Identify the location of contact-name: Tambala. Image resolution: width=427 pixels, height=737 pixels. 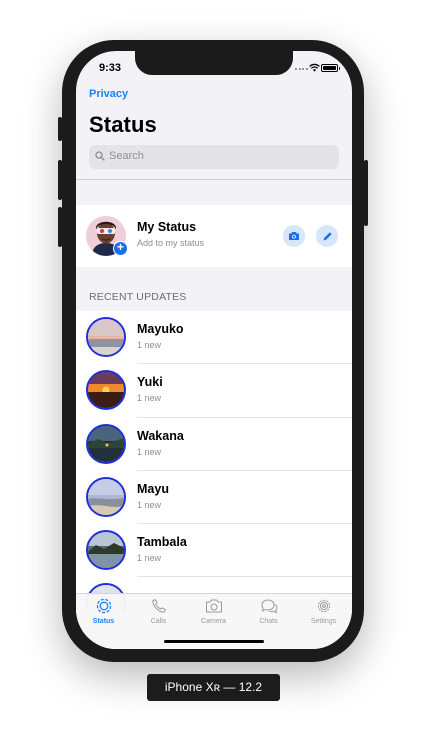
(162, 542).